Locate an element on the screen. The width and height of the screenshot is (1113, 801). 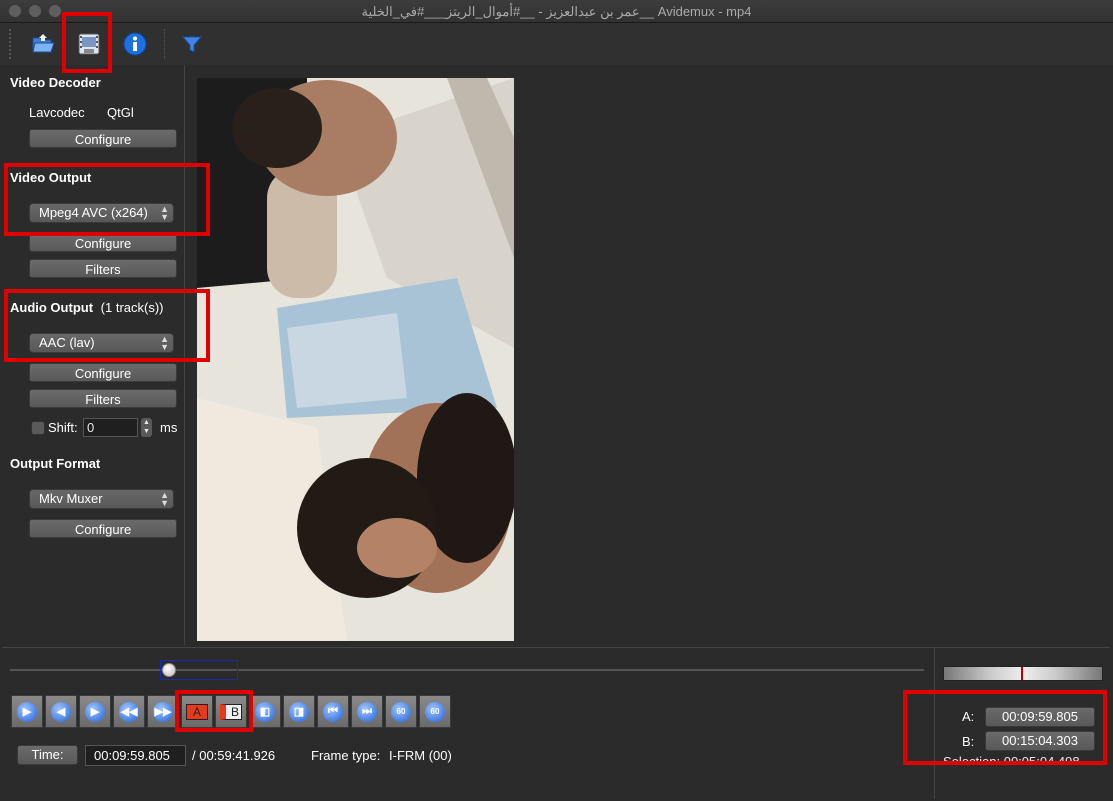
next-black-frame-icon: ◨ is located at coordinates (299, 711).